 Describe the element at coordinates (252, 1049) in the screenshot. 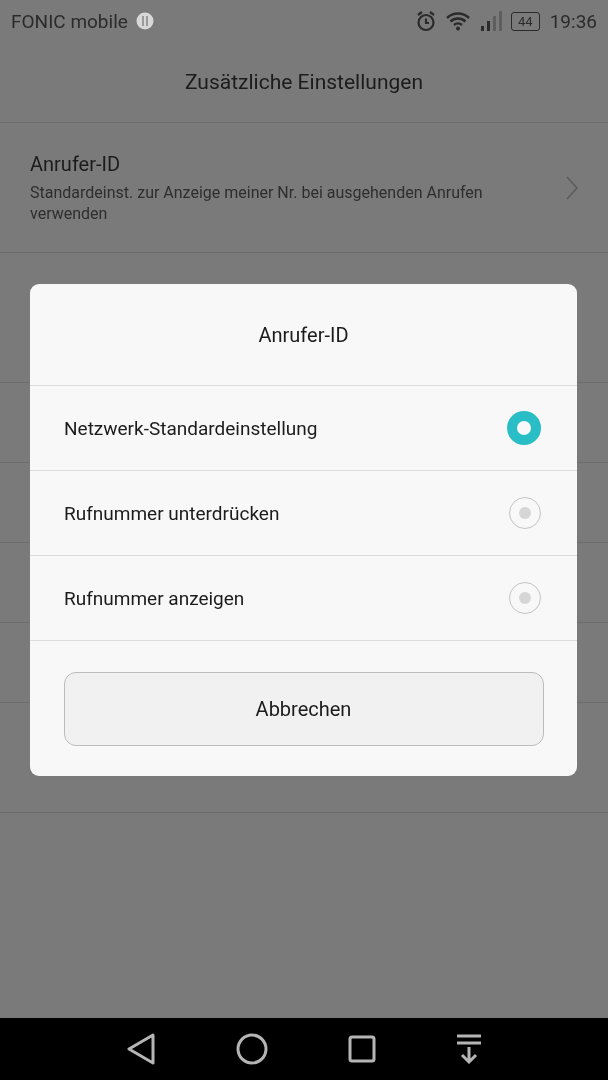

I see `home-icon` at that location.